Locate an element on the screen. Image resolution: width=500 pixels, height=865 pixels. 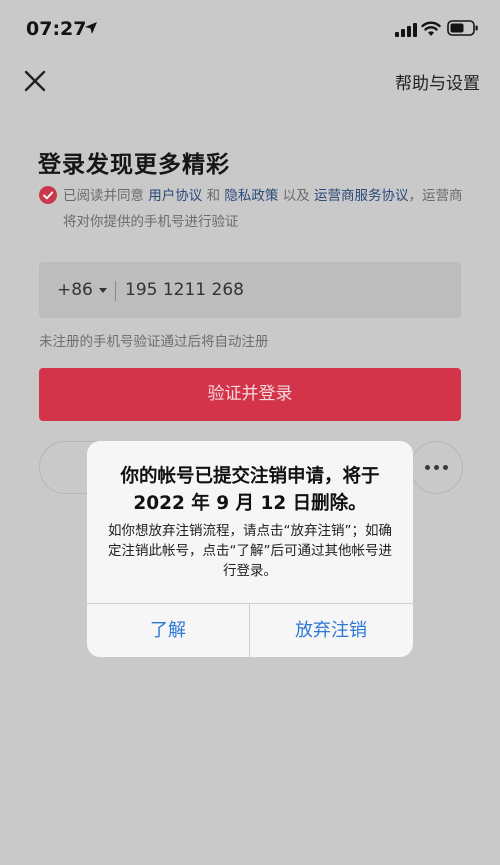
dialog-title: 你的帐号已提交注销申请，将于 2022 年 9 月 12 日删除。 is located at coordinates (250, 490).